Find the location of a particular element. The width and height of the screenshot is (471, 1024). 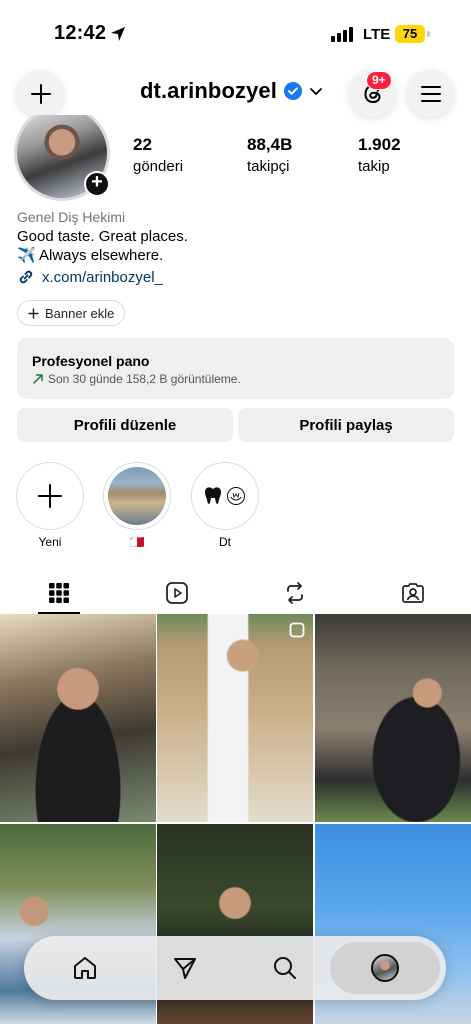

stat-posts: 22 gönderi is located at coordinates (158, 155).